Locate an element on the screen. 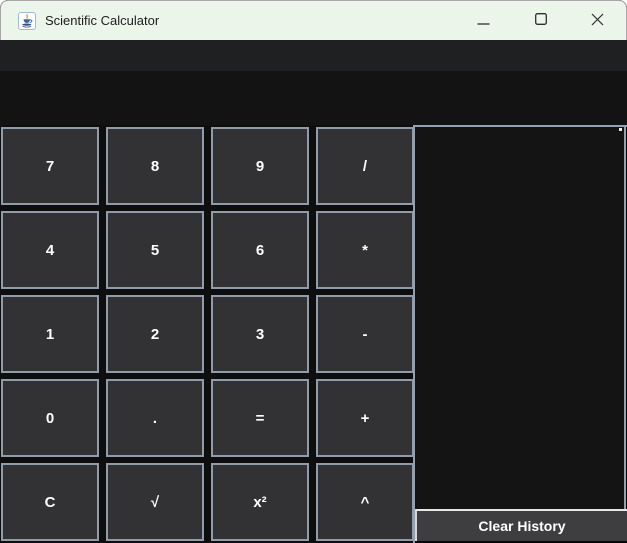  history-scroll-corner is located at coordinates (620, 129).